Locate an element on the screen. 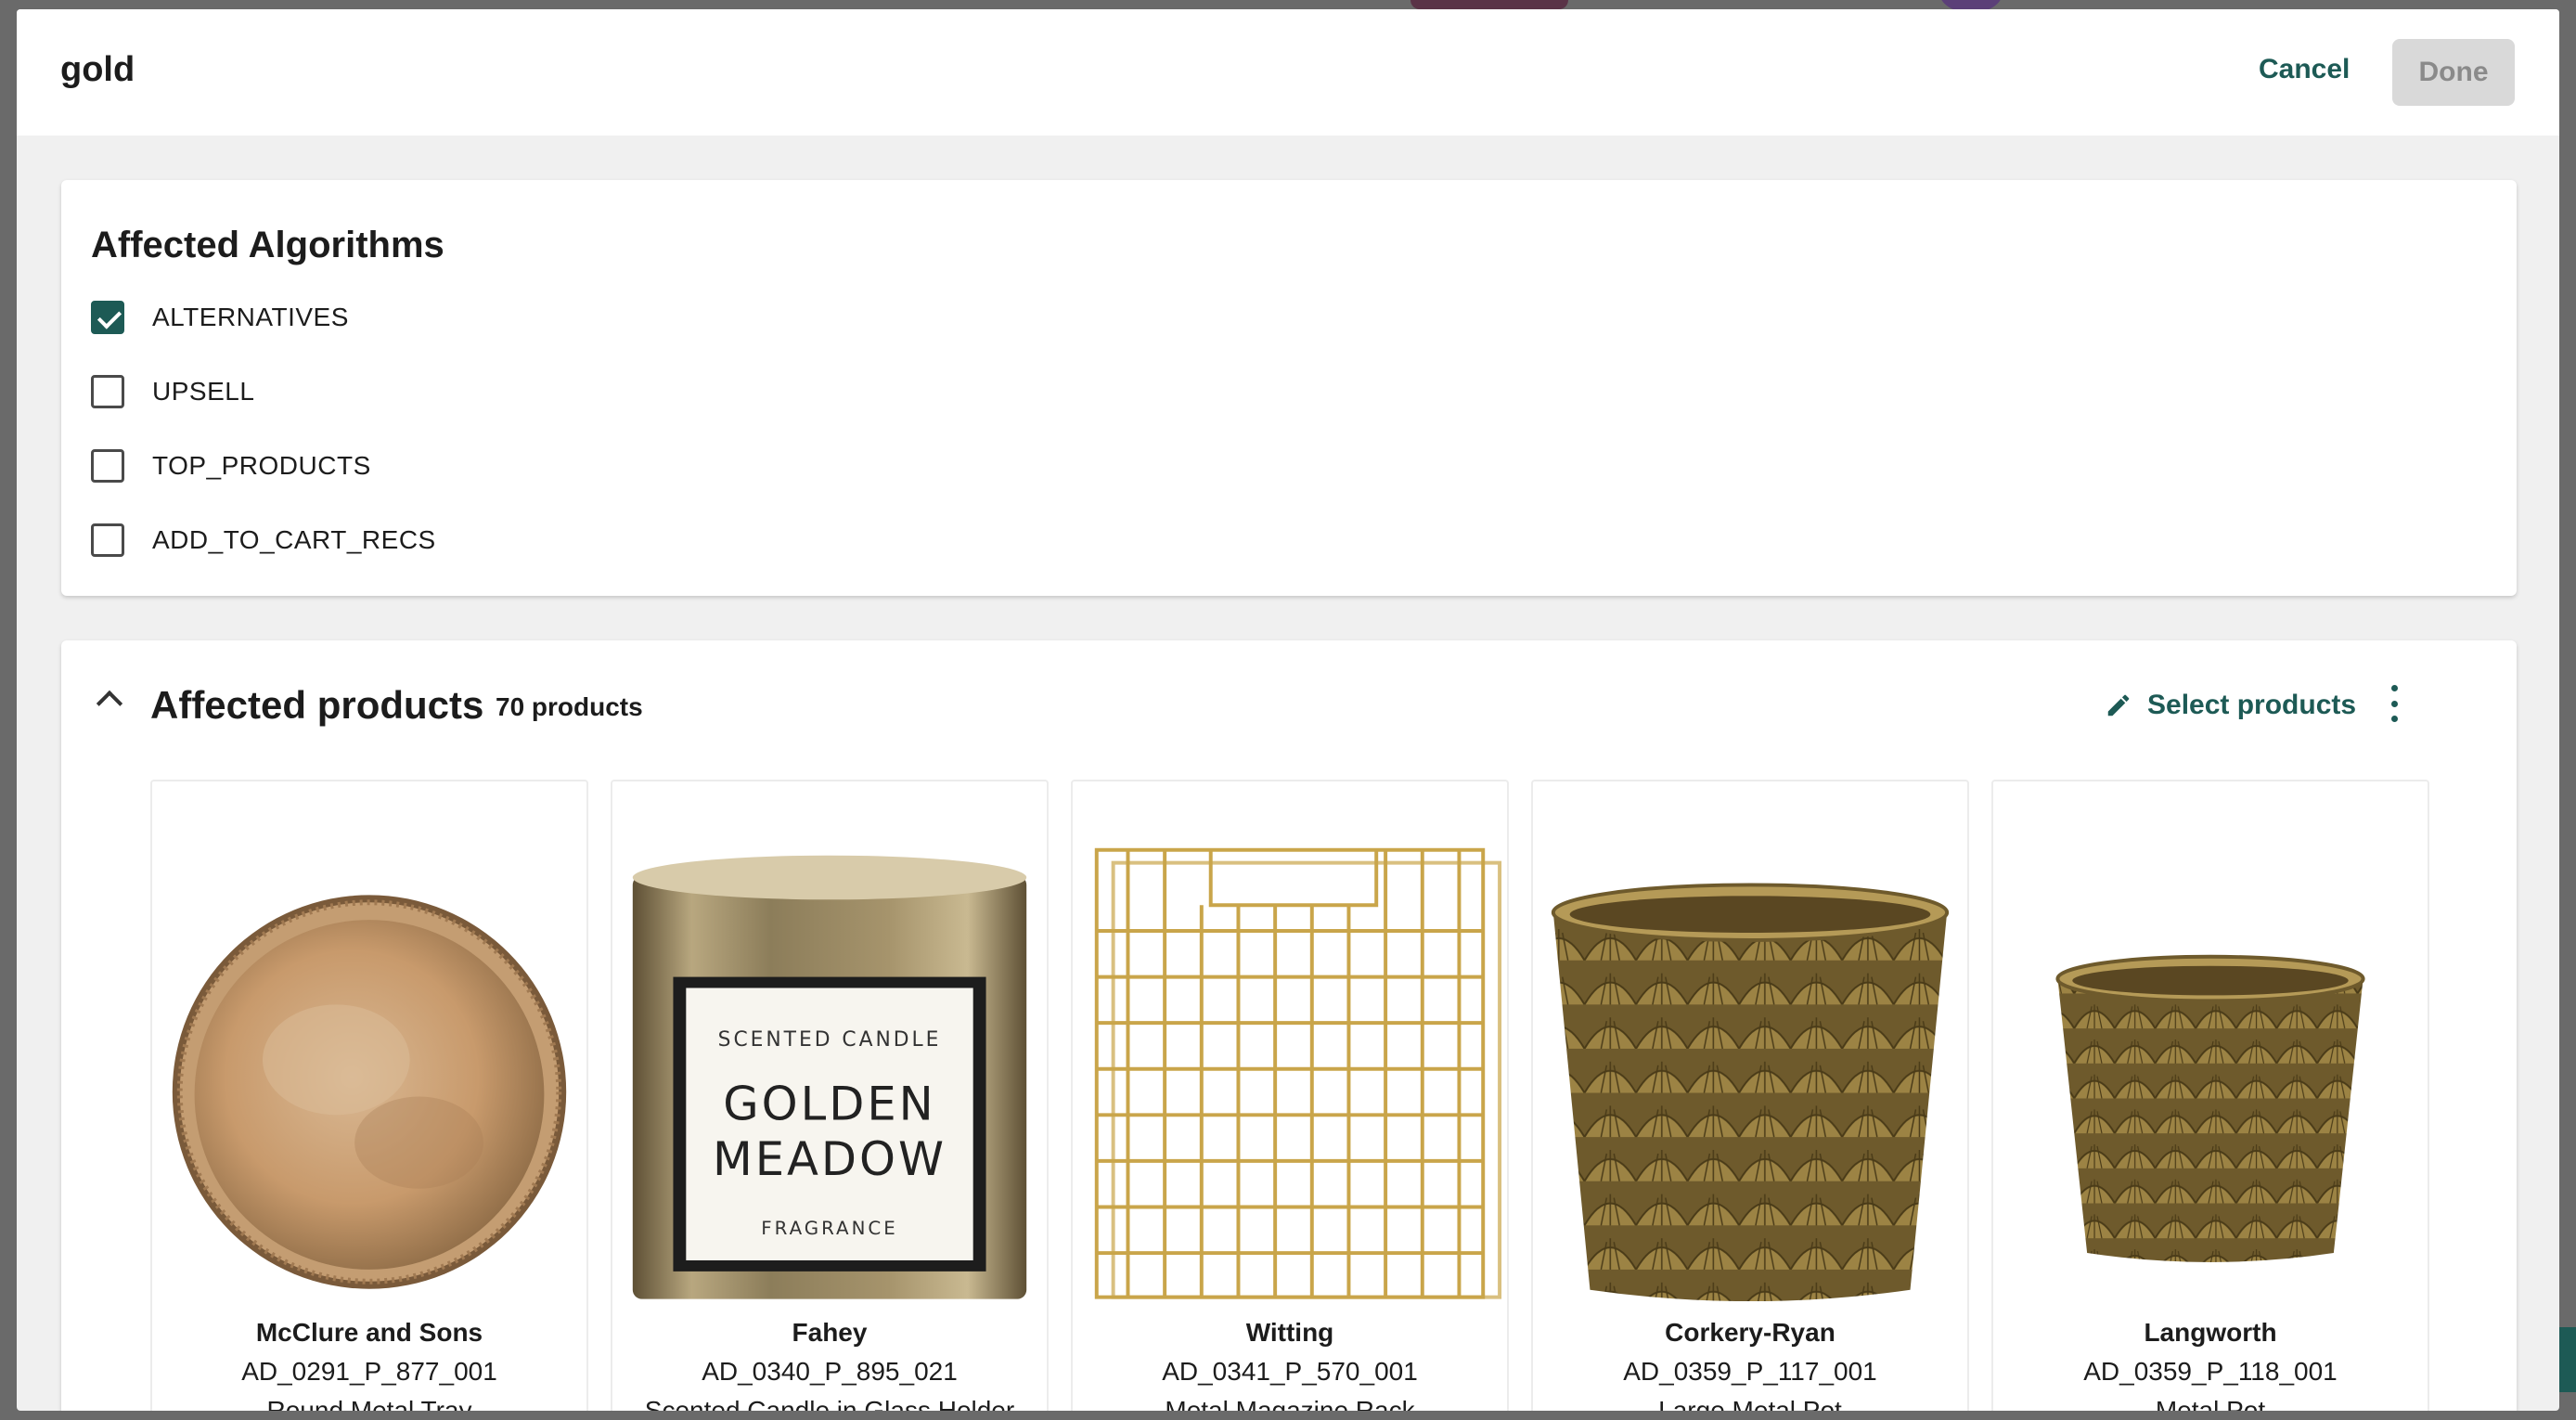 This screenshot has height=1420, width=2576. product-name: Round Metal Tray is located at coordinates (369, 1403).